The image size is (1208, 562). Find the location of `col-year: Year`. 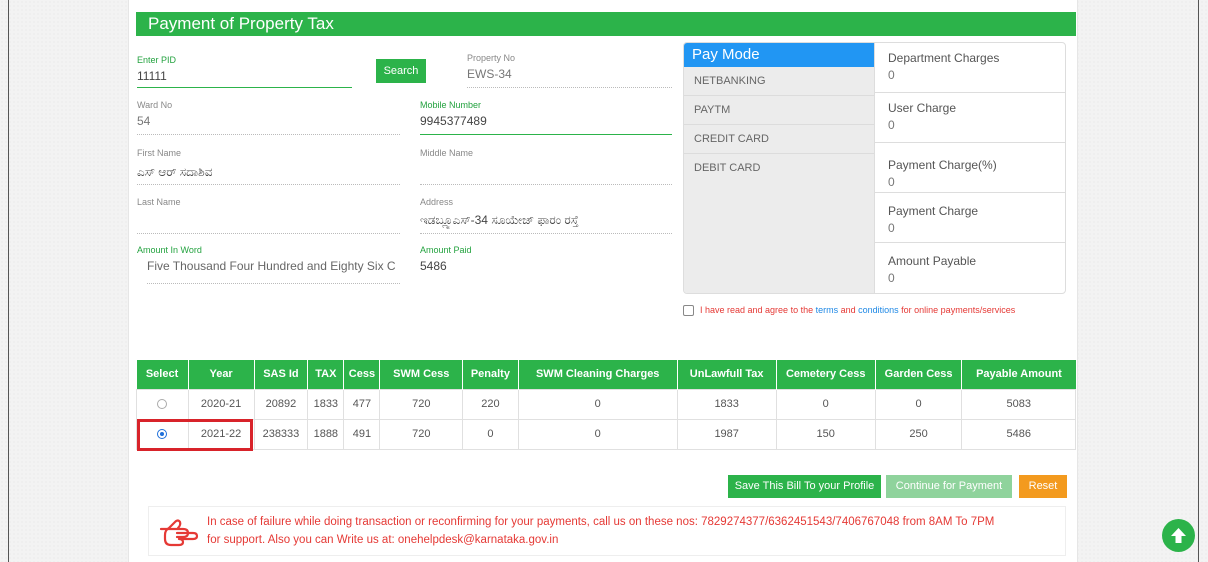

col-year: Year is located at coordinates (221, 374).